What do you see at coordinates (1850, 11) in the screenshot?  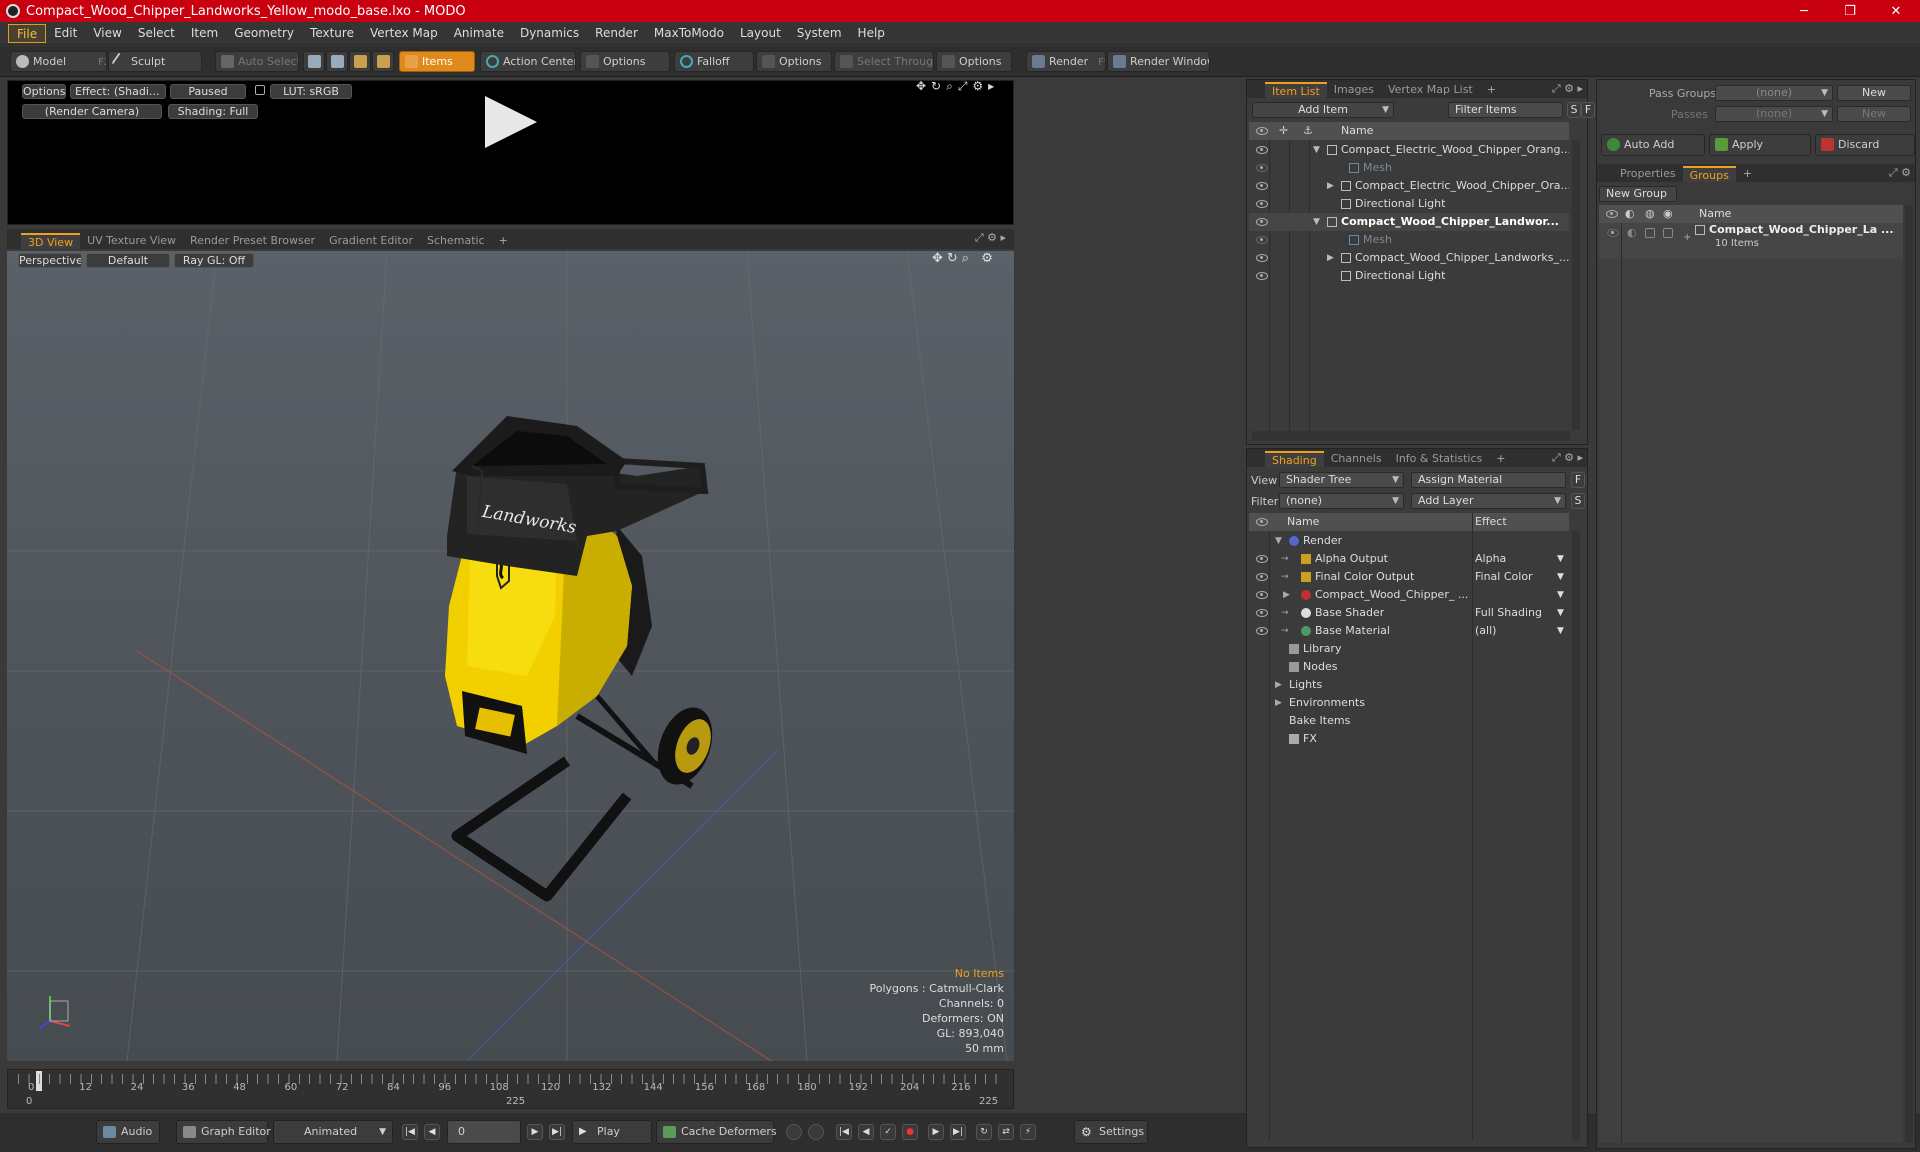 I see `maximize-button: ❐` at bounding box center [1850, 11].